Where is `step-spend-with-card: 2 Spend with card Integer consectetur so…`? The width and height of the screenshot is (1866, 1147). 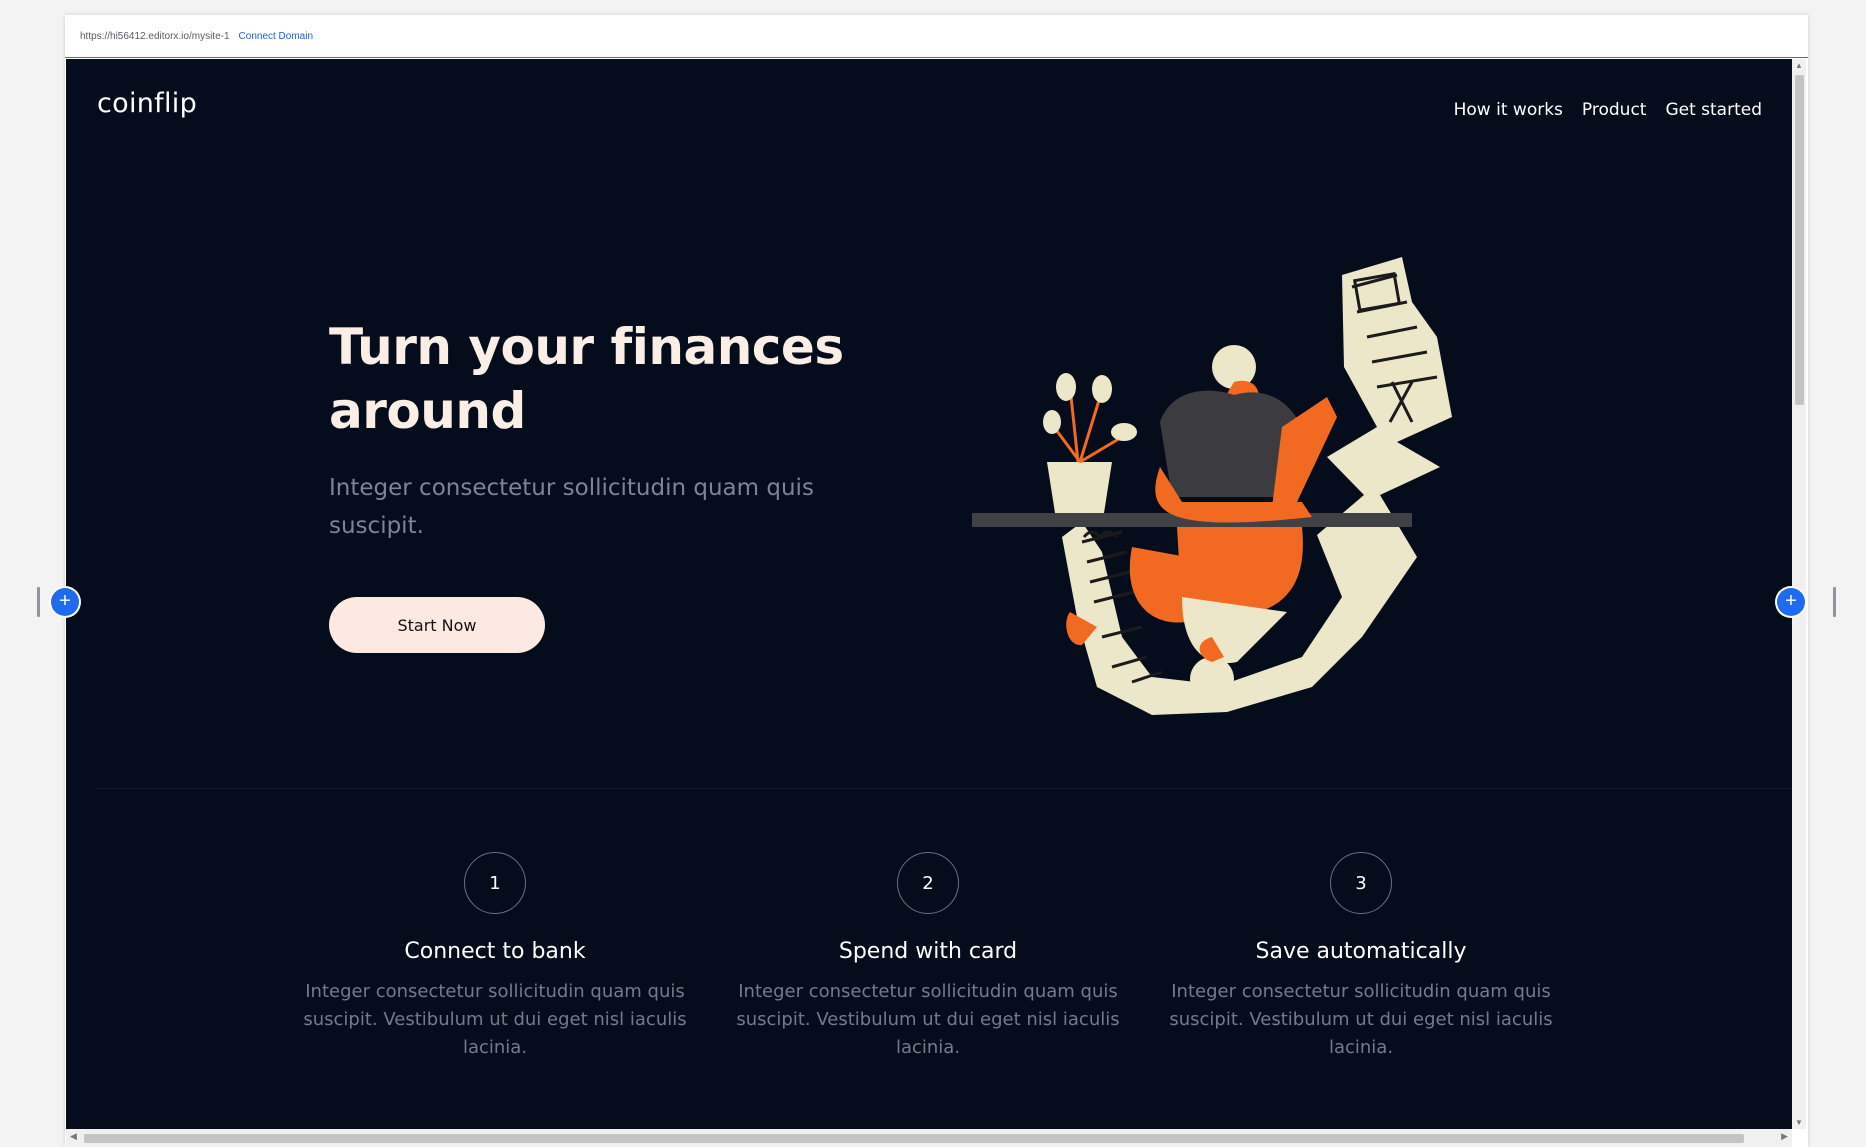 step-spend-with-card: 2 Spend with card Integer consectetur so… is located at coordinates (928, 957).